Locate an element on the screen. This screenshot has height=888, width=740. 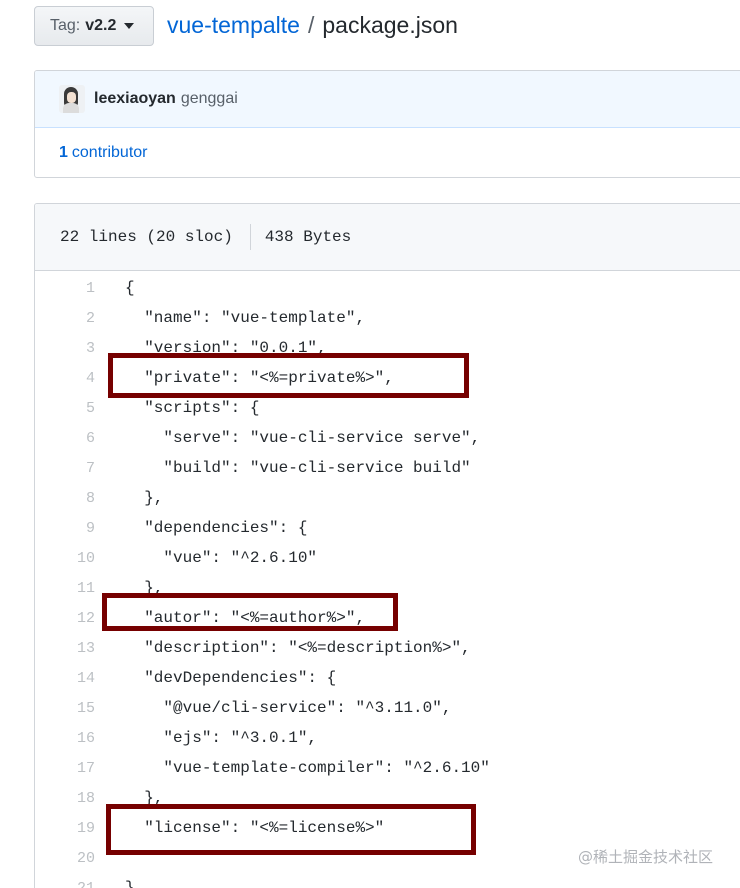
line-number: 6 is located at coordinates (66, 438).